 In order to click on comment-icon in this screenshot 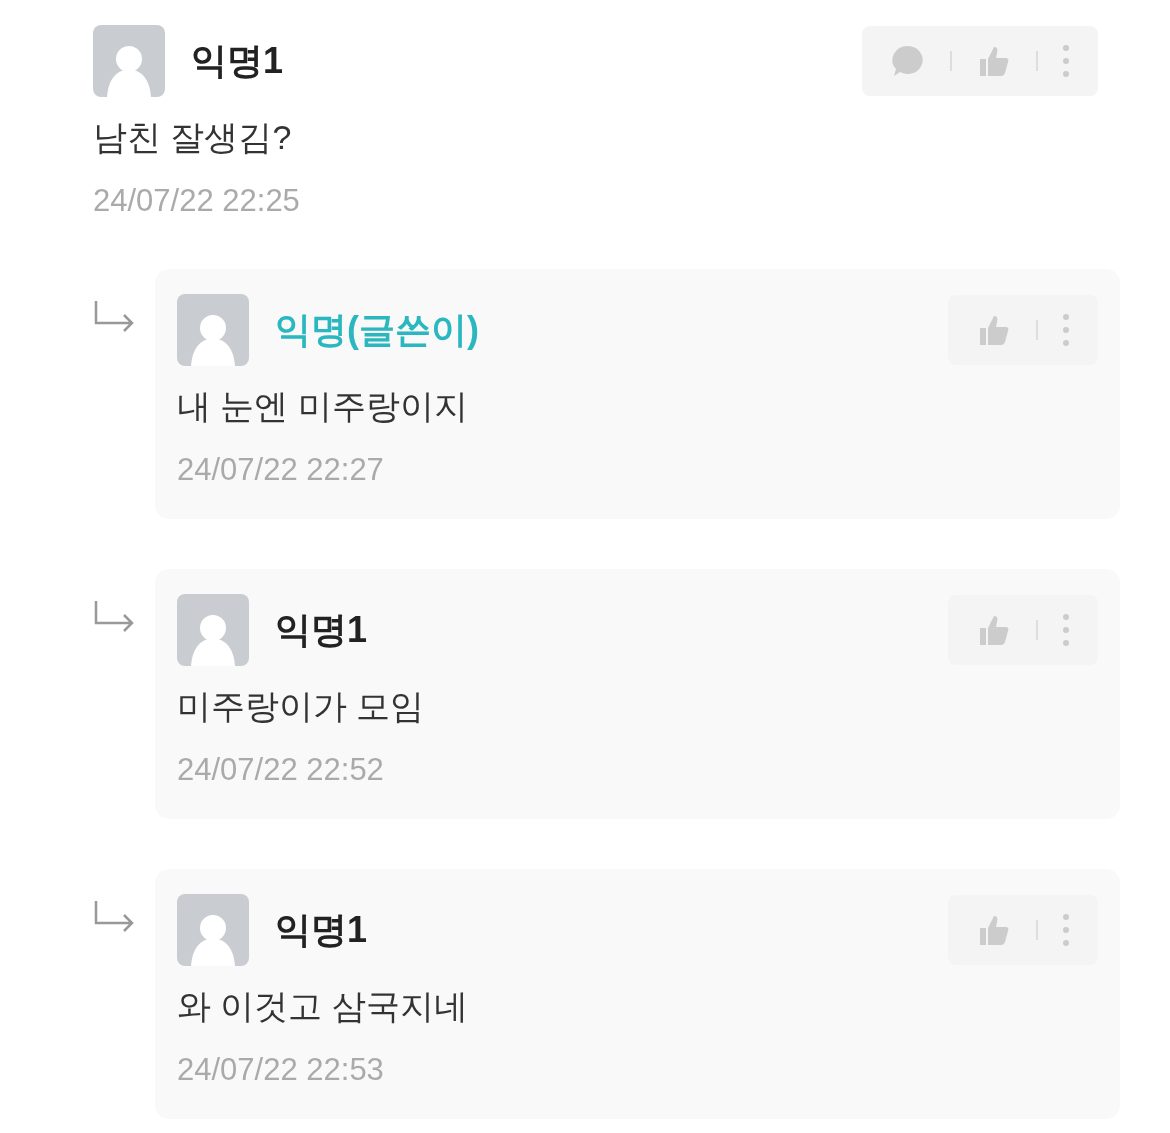, I will do `click(908, 61)`.